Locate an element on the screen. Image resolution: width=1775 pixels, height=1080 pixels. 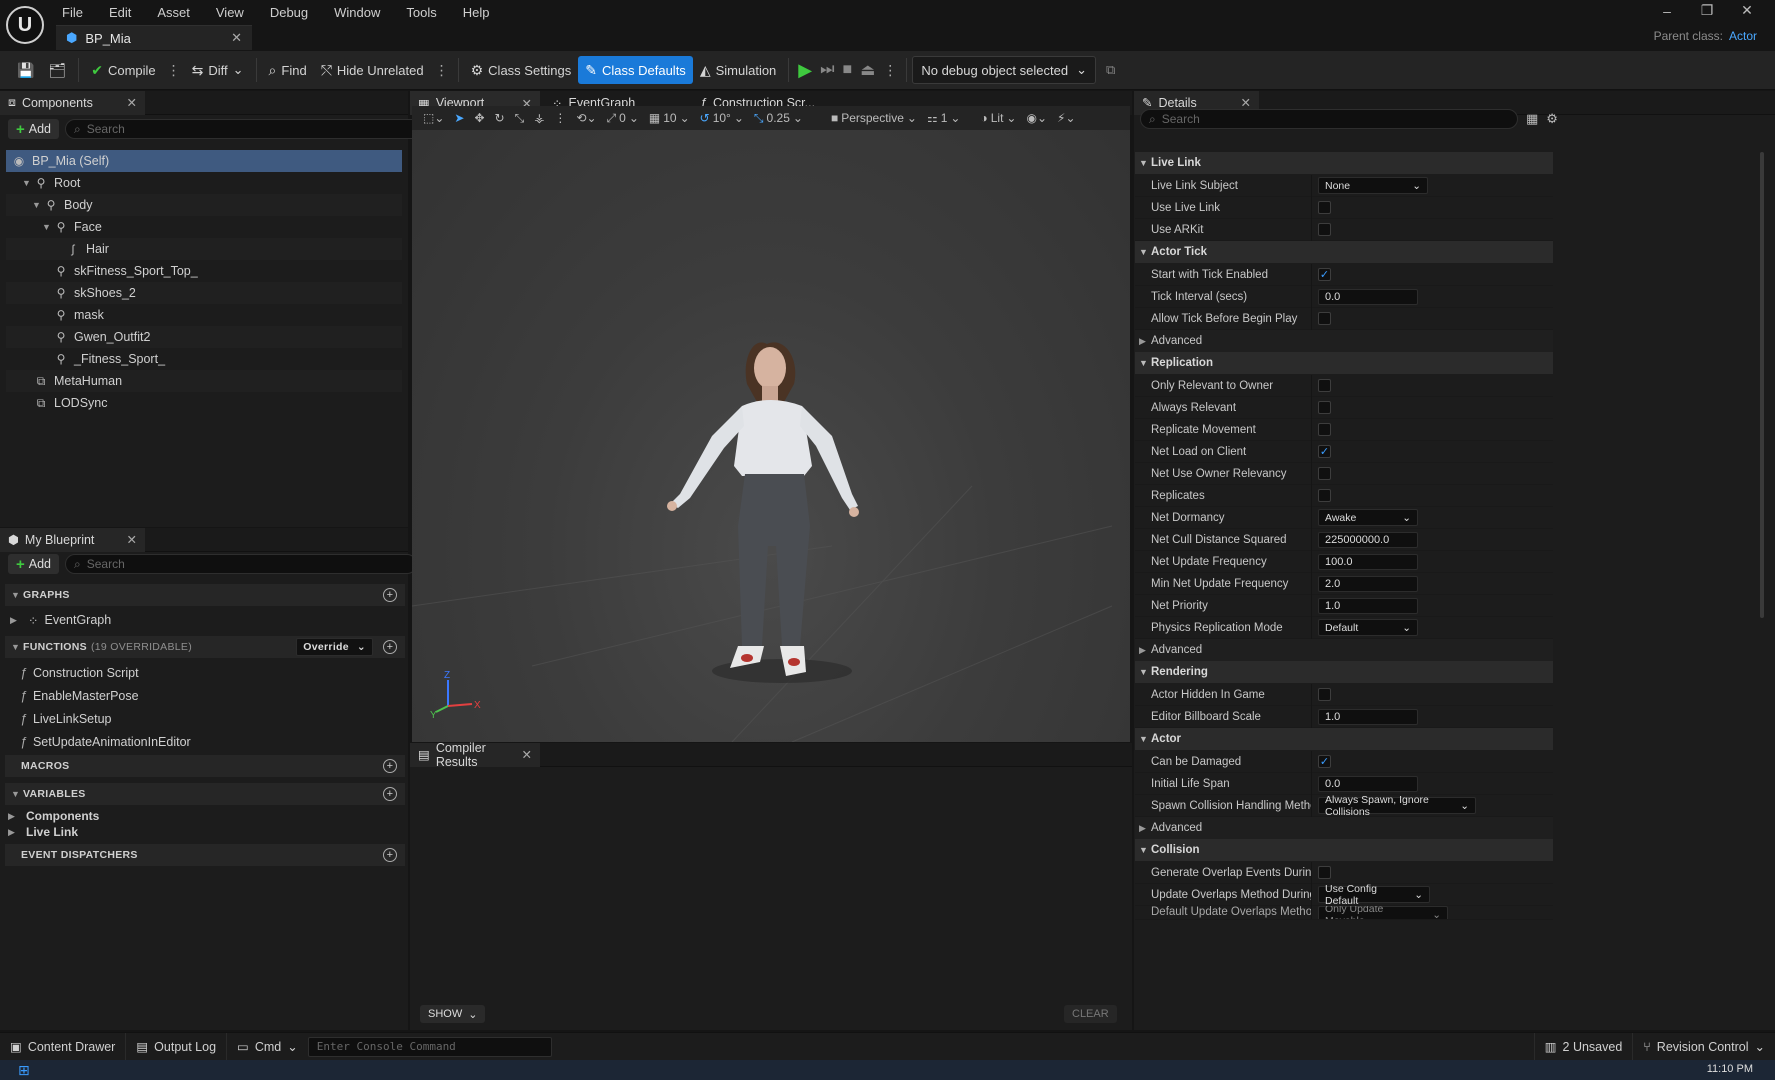
menu-window: Window is located at coordinates (357, 12).